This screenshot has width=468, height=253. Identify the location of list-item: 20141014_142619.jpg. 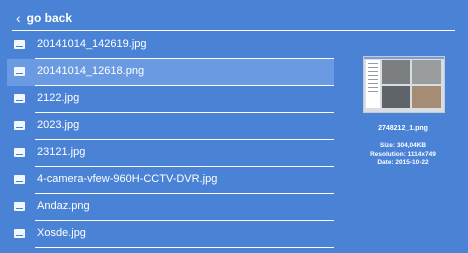
(170, 45).